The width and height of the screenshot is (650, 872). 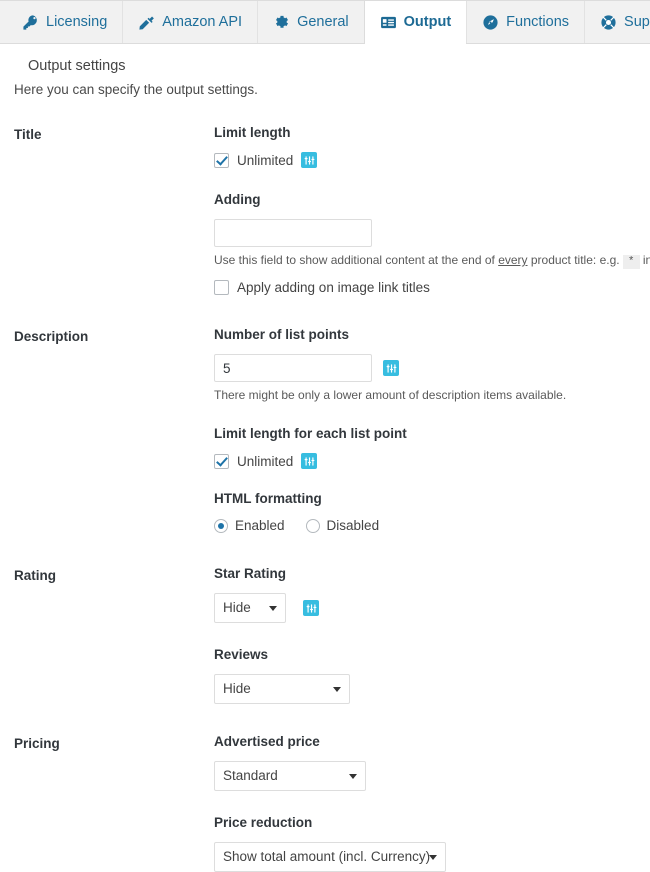 I want to click on tab-amazon-api: Amazon API, so click(x=190, y=22).